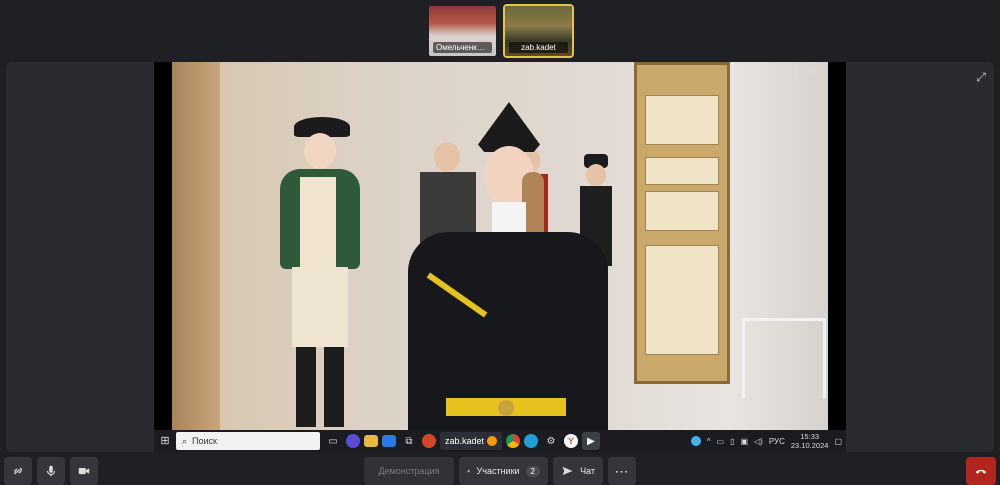  I want to click on windows-start-icon: ⊞, so click(165, 441).